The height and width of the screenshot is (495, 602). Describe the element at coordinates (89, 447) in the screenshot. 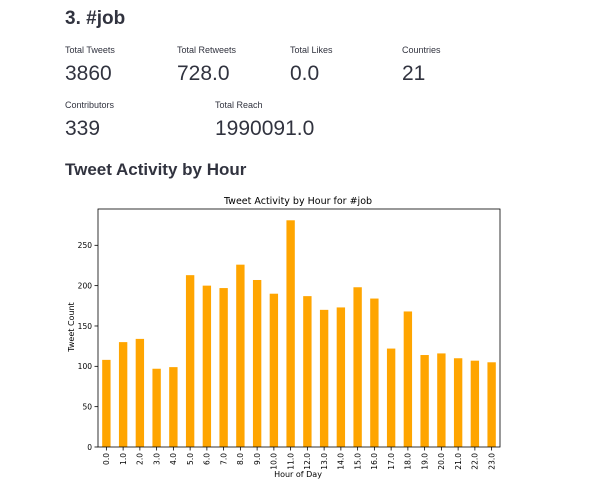

I see `y-tick-label: 0` at that location.